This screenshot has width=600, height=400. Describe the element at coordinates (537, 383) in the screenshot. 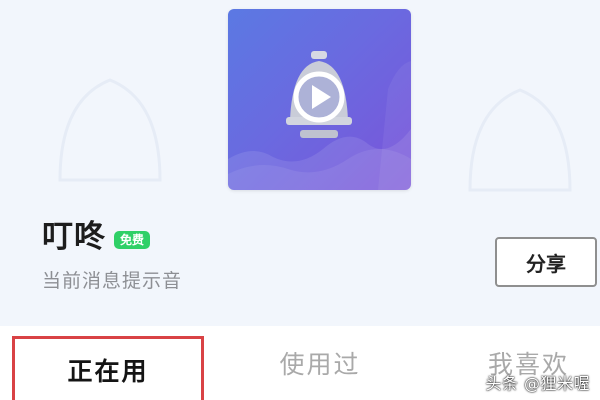

I see `watermark-text: 头条 @狸米喔` at that location.